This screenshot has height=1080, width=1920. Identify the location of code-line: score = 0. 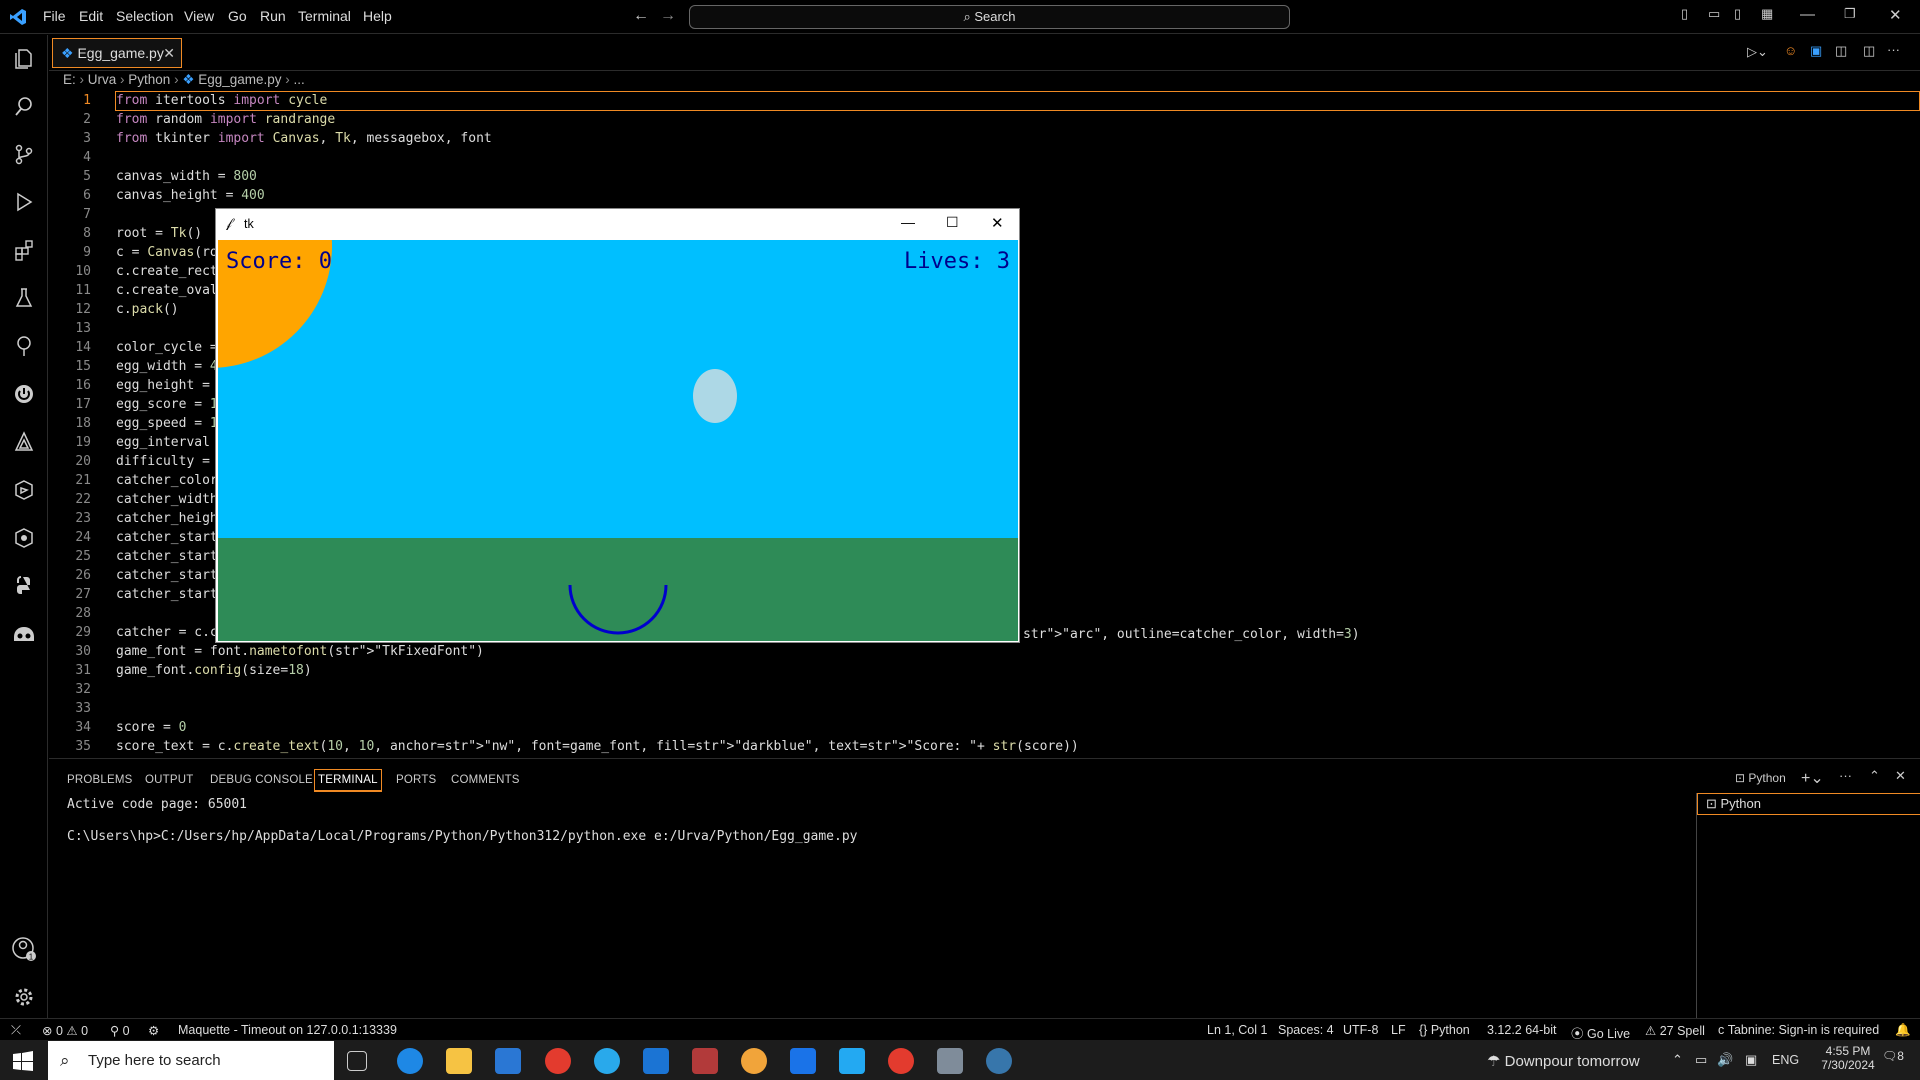
(151, 727).